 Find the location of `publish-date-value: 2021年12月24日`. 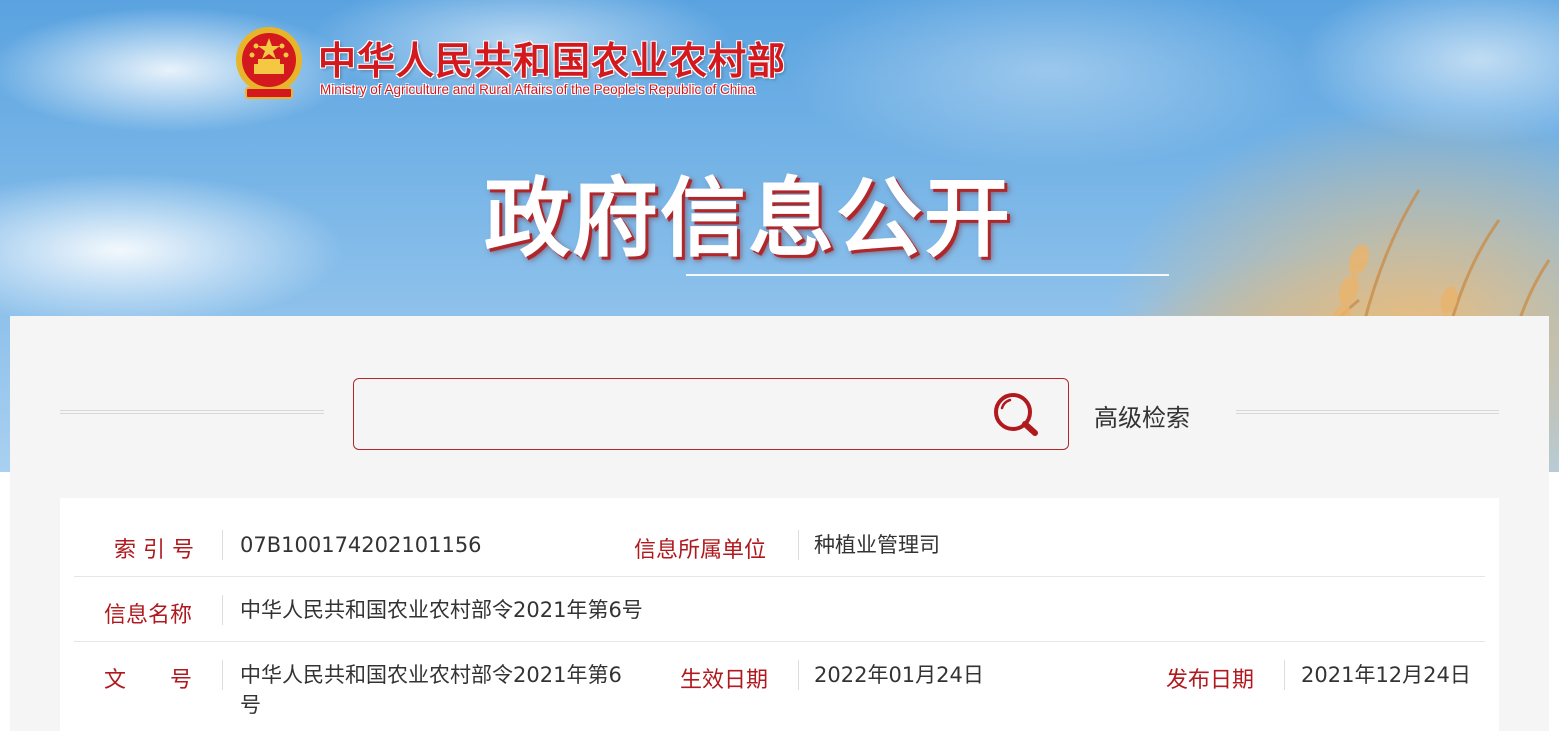

publish-date-value: 2021年12月24日 is located at coordinates (1386, 675).